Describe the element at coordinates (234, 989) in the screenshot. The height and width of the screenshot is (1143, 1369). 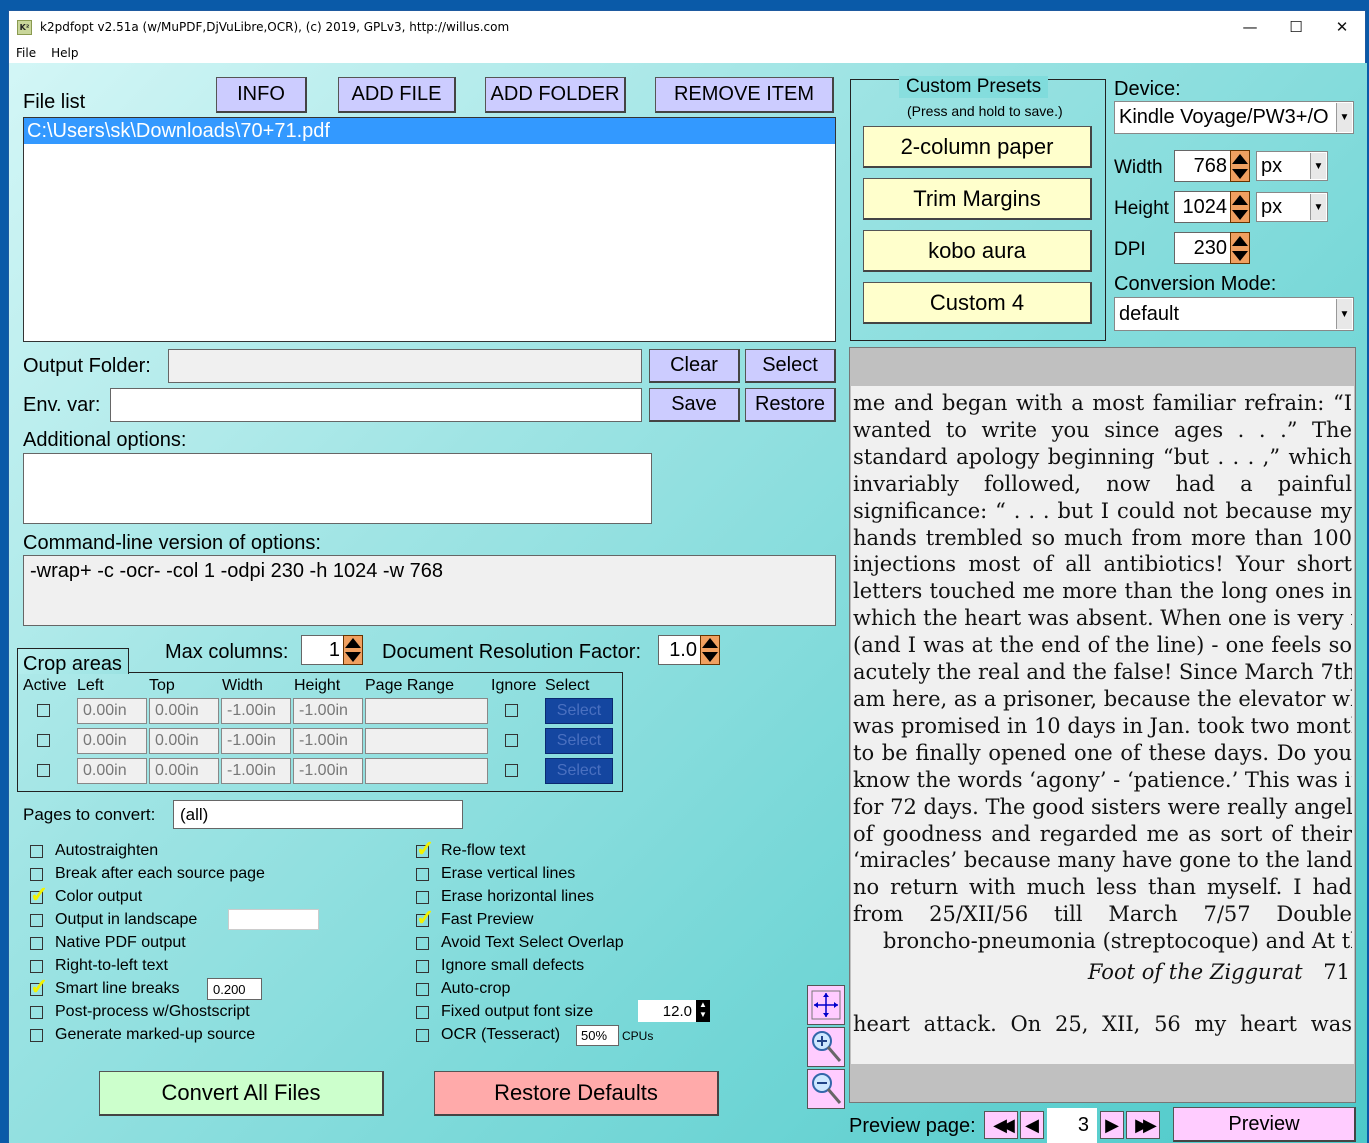
I see `smart-line-breaks-field: 0.200` at that location.